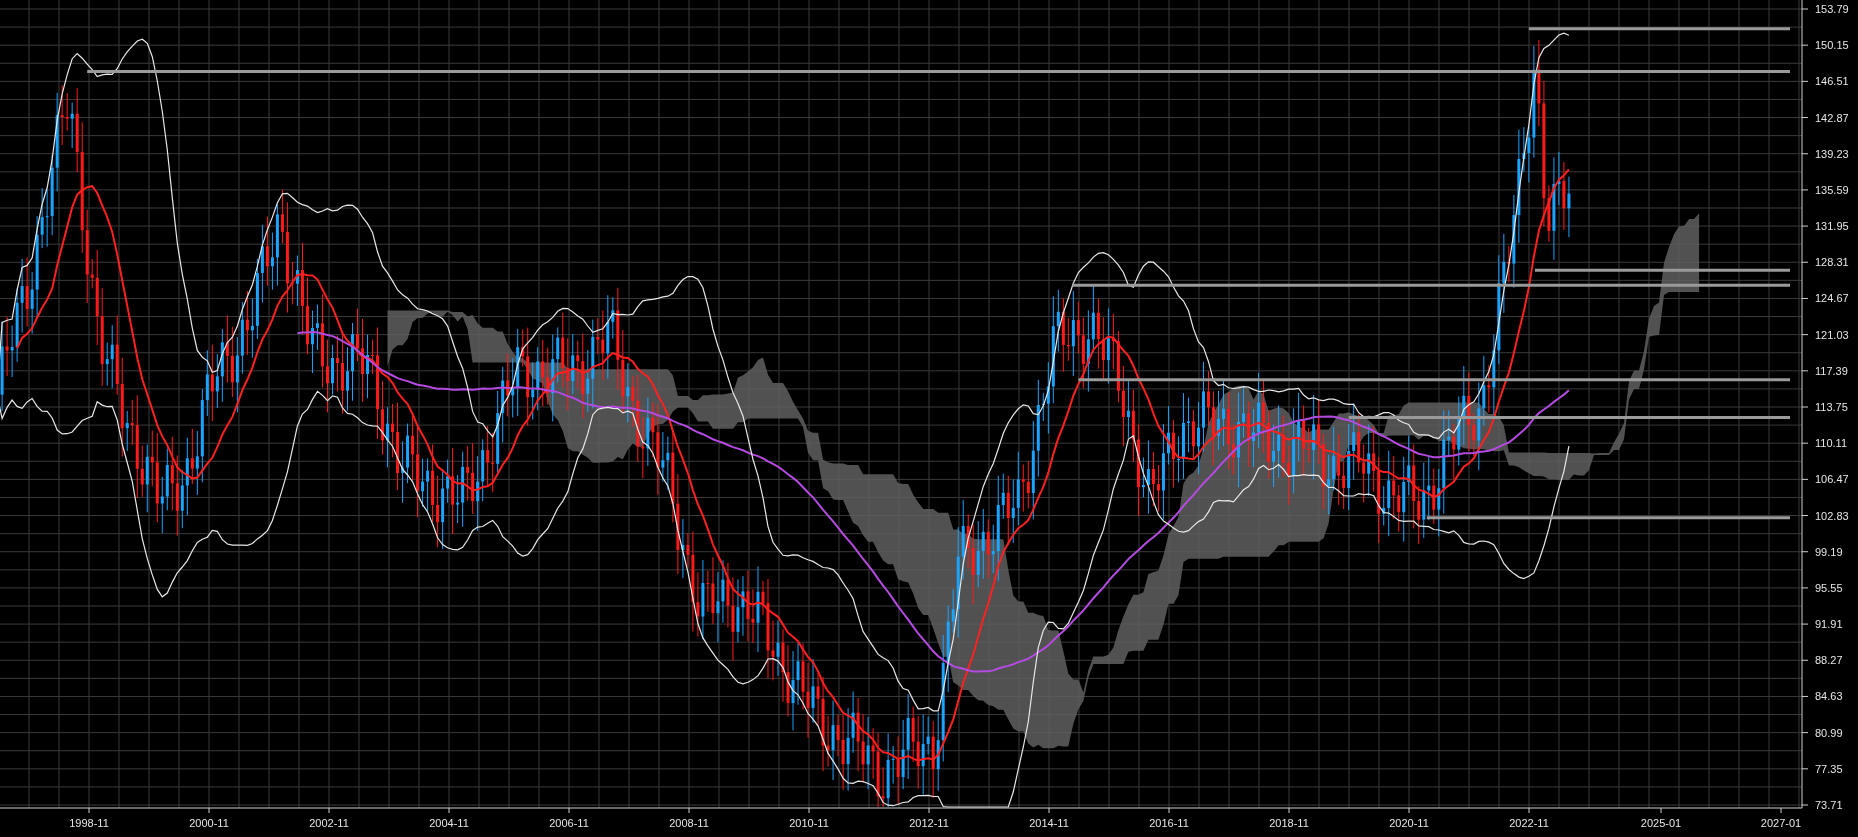 The image size is (1858, 837). I want to click on date-axis-label: 2002-11, so click(329, 823).